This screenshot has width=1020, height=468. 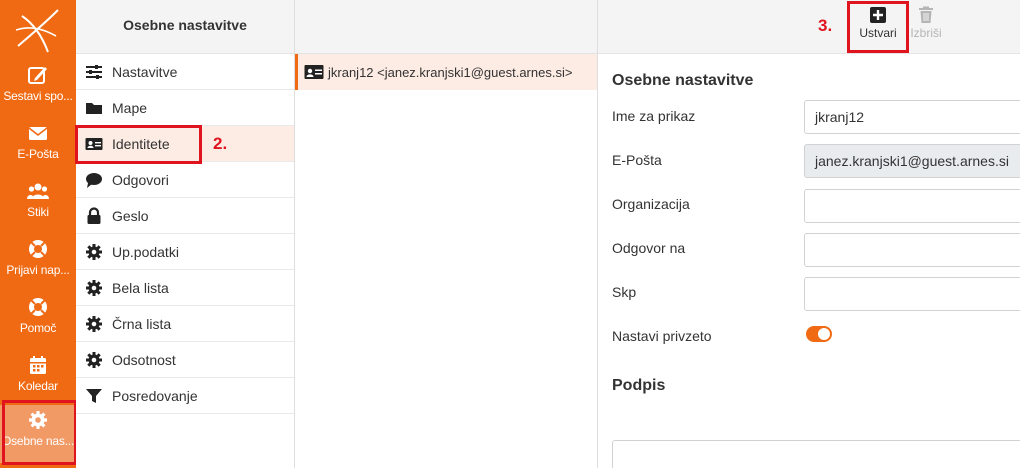 I want to click on settings-item-identities: Identitete, so click(x=185, y=144).